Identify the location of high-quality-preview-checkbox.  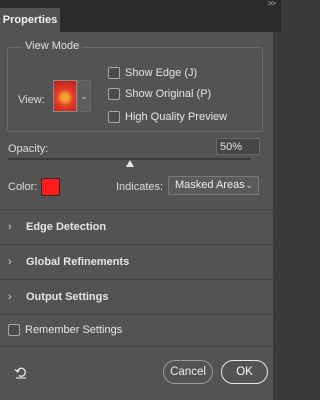
(114, 117).